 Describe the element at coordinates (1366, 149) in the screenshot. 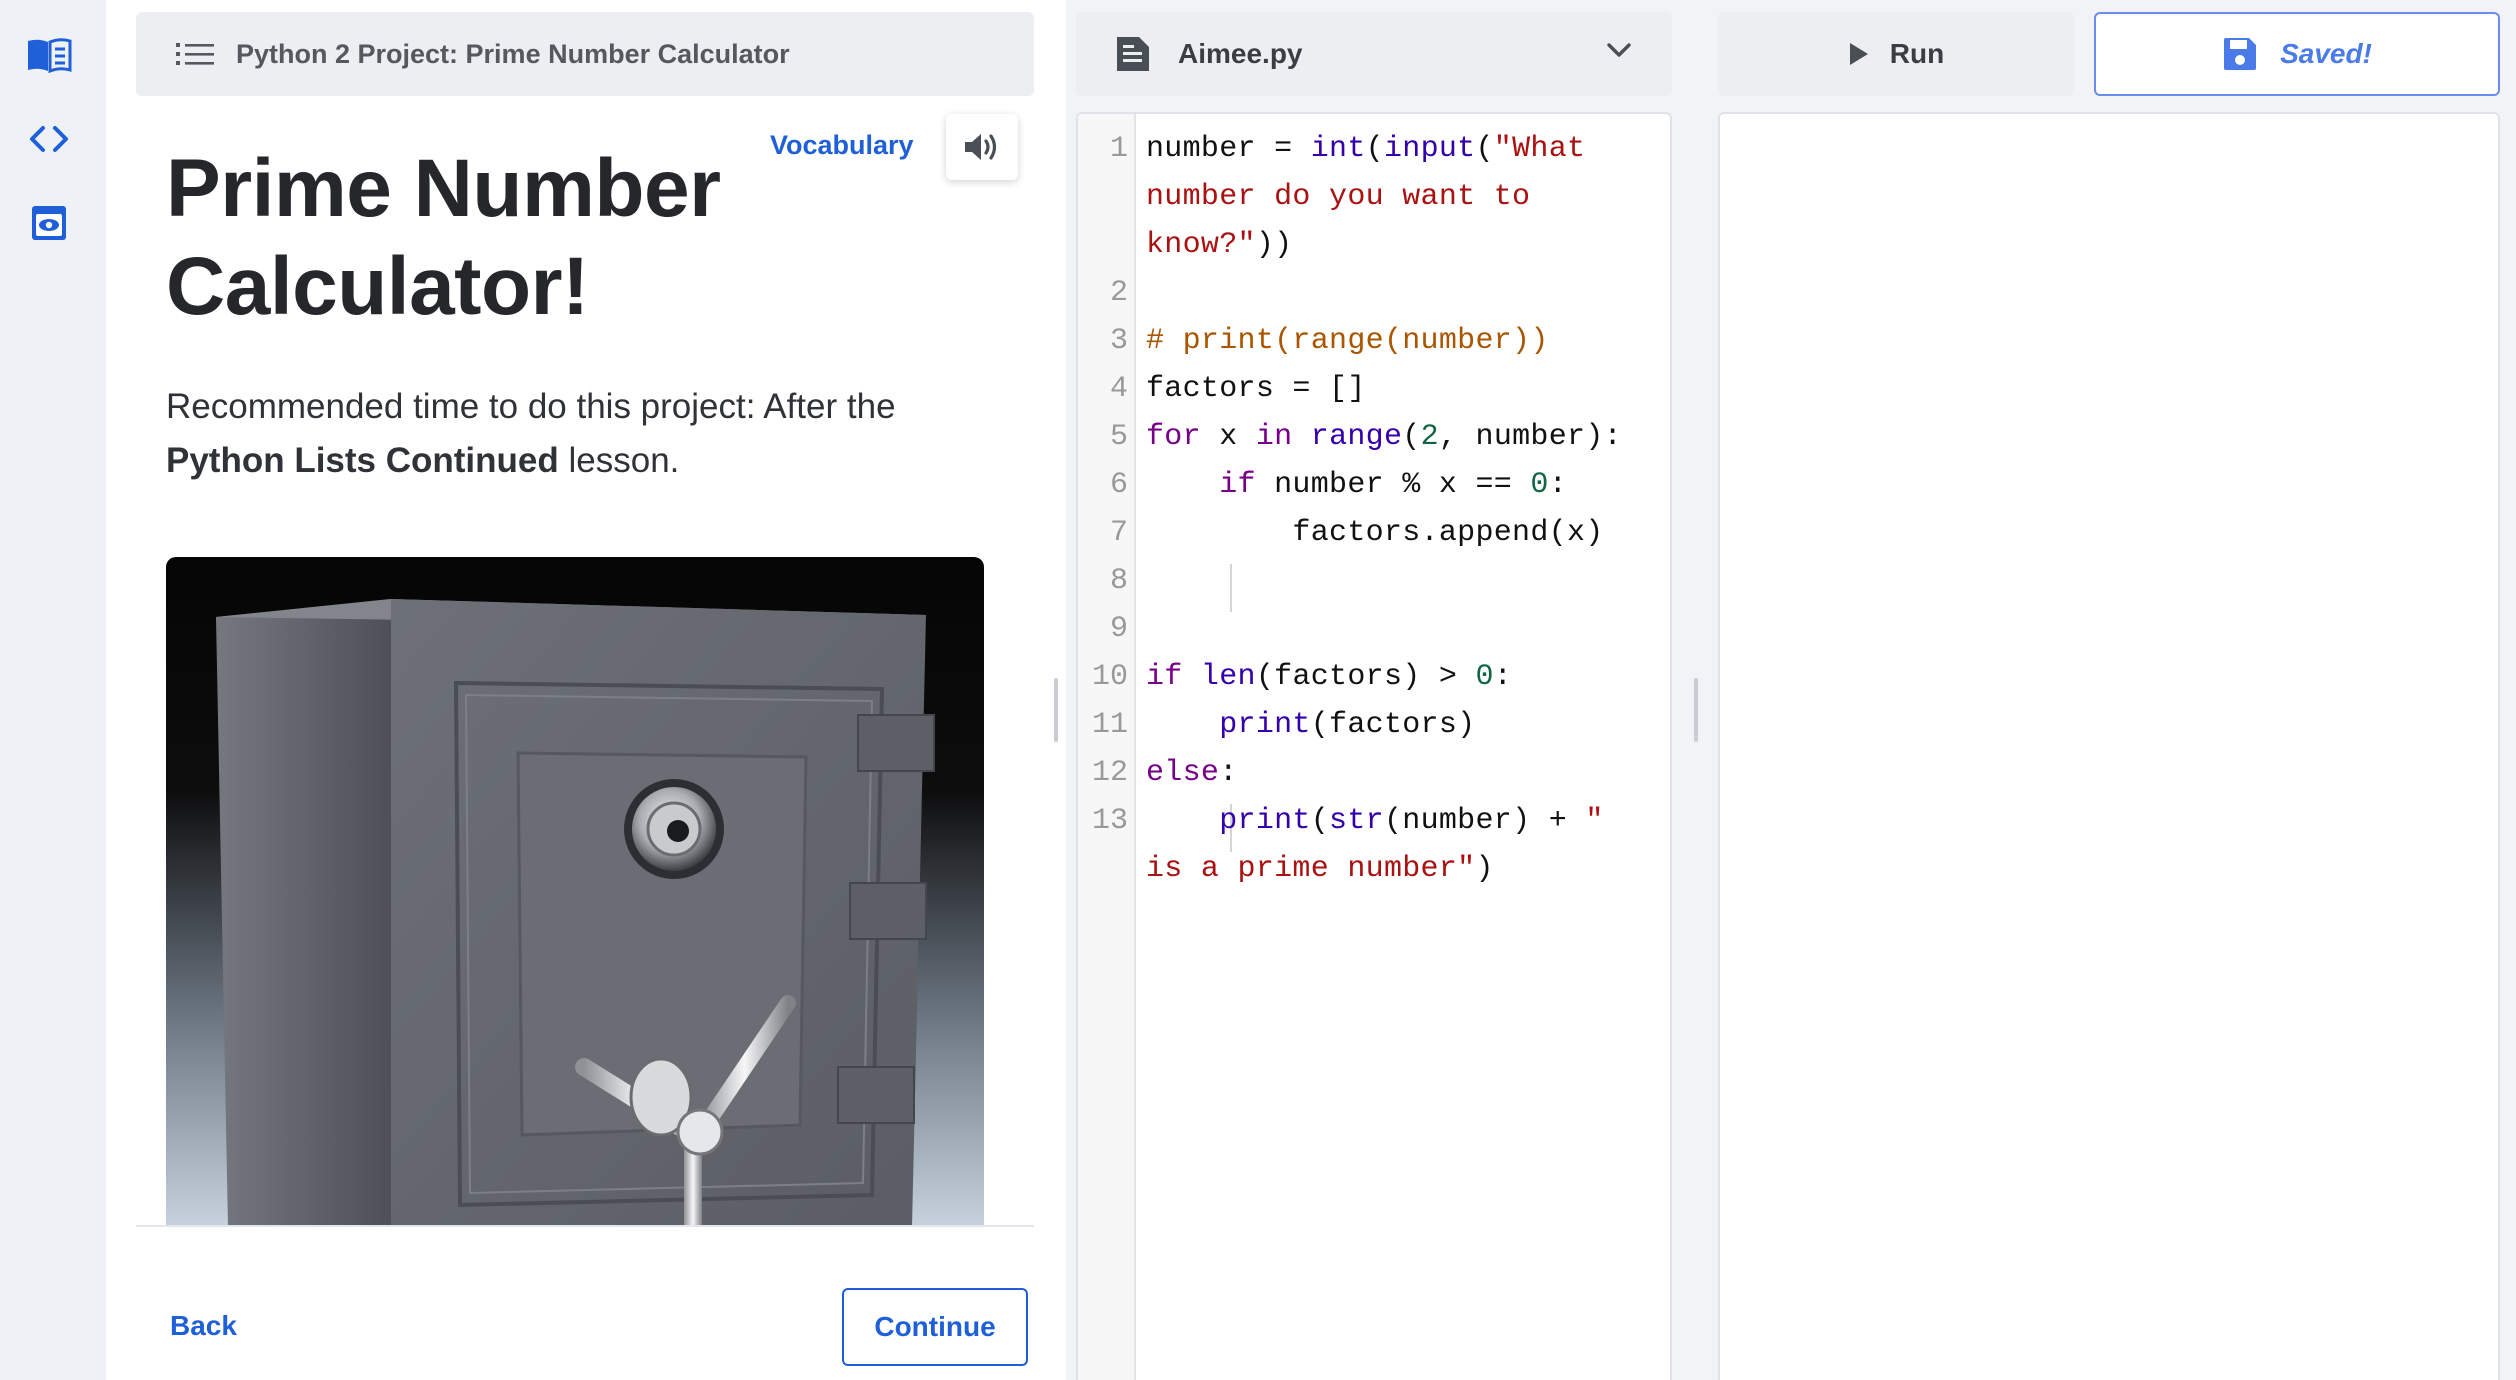

I see `code-line: number = int(input("What` at that location.